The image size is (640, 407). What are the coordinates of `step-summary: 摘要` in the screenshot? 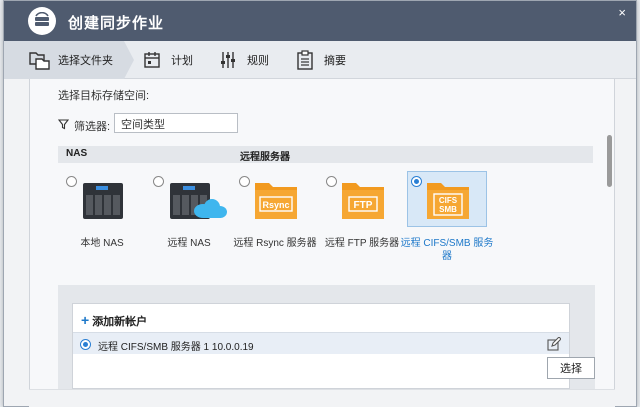 It's located at (320, 60).